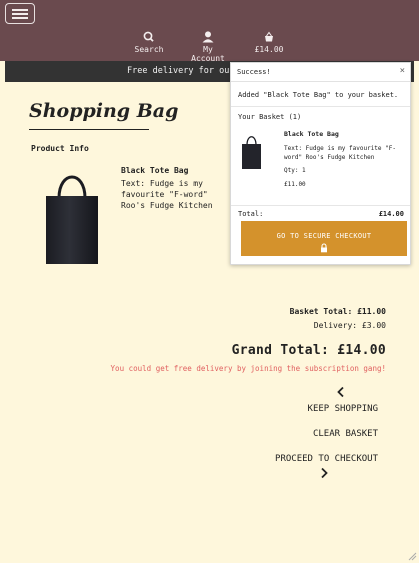 The width and height of the screenshot is (419, 563). Describe the element at coordinates (208, 47) in the screenshot. I see `nav-my-account: My Account` at that location.